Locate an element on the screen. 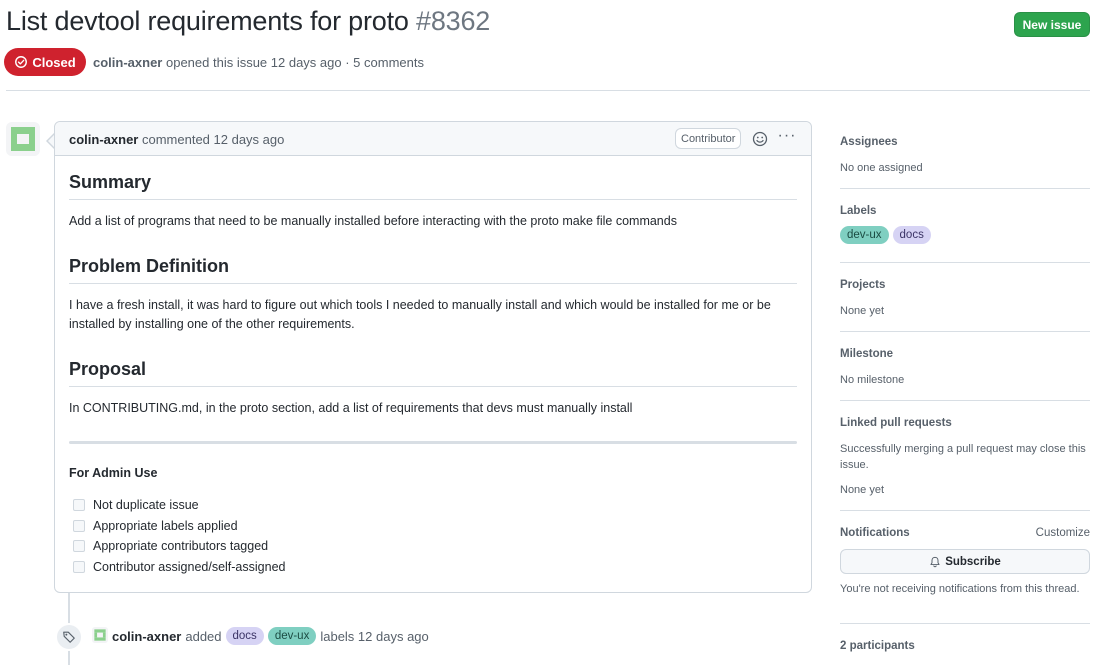  comment-byline: colin-axner commented 12 days ago is located at coordinates (176, 139).